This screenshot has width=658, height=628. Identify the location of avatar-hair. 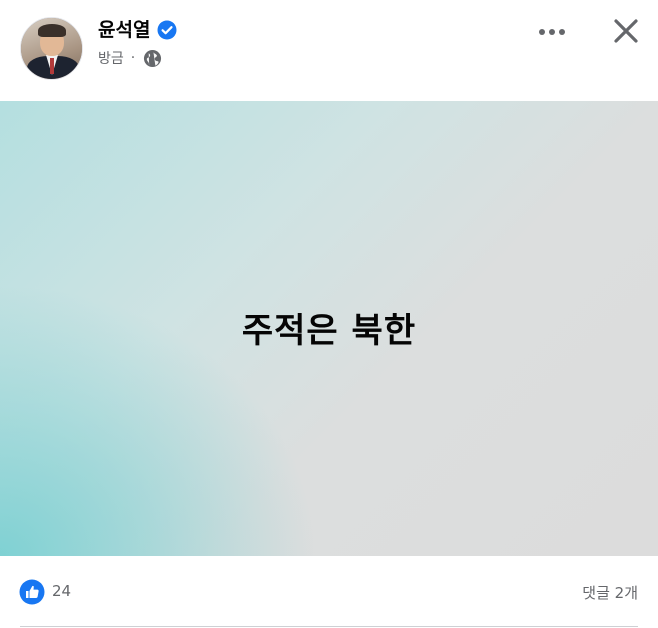
(52, 30).